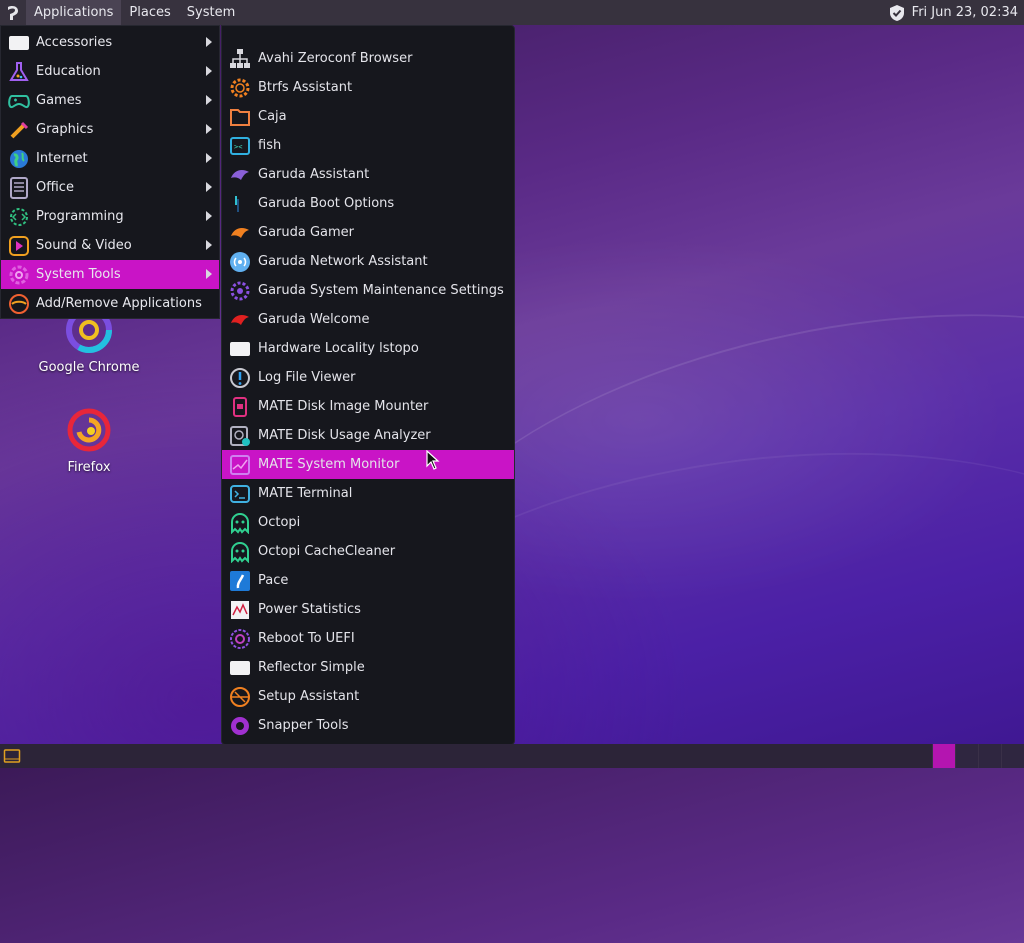  I want to click on menu-item-octopi: Octopi, so click(368, 522).